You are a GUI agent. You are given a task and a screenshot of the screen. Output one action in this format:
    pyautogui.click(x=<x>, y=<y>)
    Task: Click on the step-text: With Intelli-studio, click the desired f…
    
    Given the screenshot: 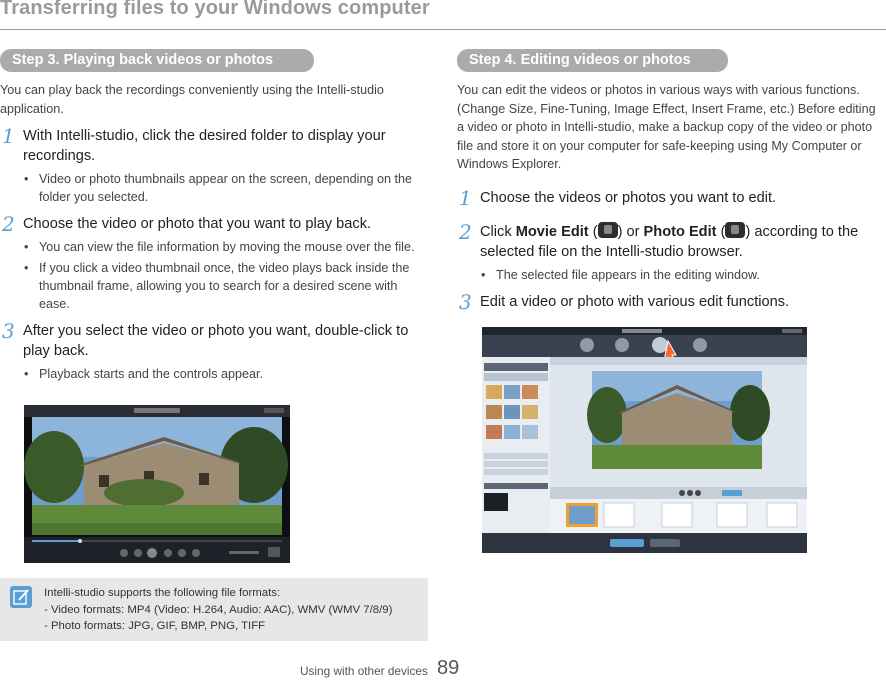 What is the action you would take?
    pyautogui.click(x=204, y=146)
    